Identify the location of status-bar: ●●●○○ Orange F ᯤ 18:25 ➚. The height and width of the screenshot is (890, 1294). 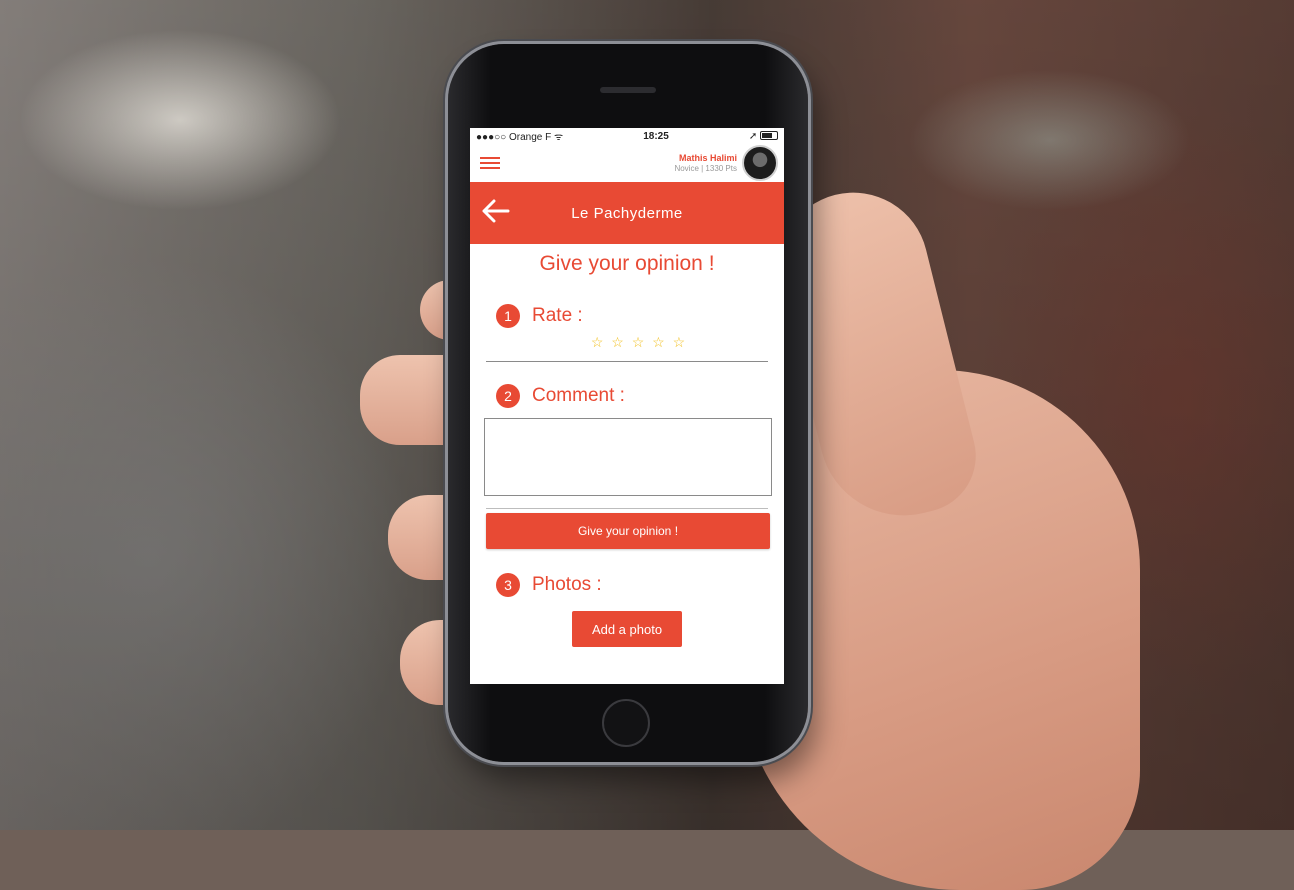
(627, 136).